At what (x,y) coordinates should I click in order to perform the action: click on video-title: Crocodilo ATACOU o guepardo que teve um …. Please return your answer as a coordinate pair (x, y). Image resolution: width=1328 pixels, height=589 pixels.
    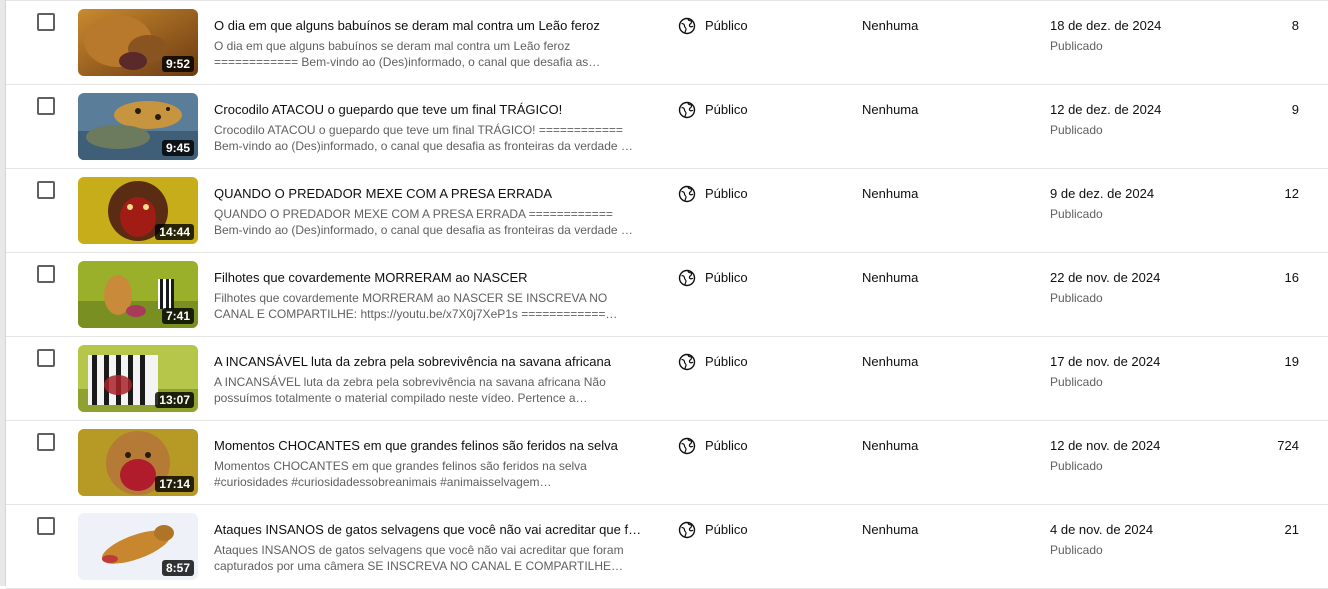
    Looking at the image, I should click on (428, 110).